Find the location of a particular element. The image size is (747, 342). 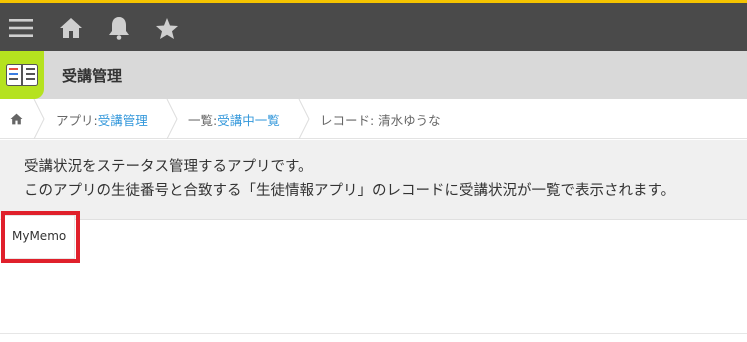

breadcrumb-item-app: アプリ: 受講管理 is located at coordinates (102, 119).